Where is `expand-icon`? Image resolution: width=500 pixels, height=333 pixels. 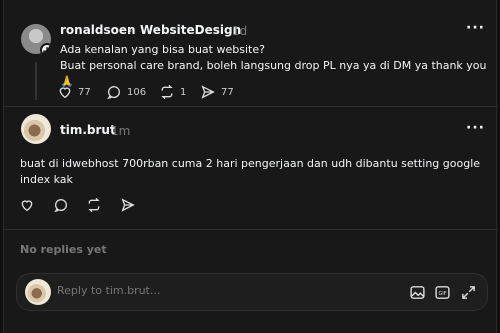 expand-icon is located at coordinates (468, 292).